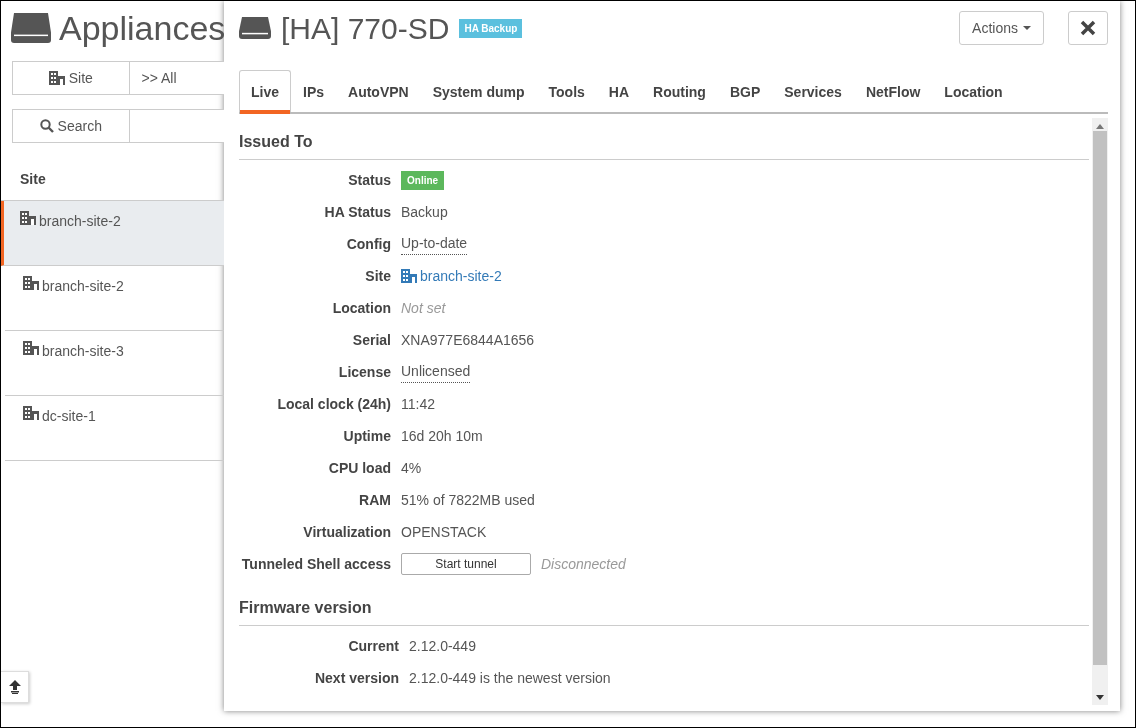  I want to click on field-value: 2.12.0-449 is the newest version, so click(510, 678).